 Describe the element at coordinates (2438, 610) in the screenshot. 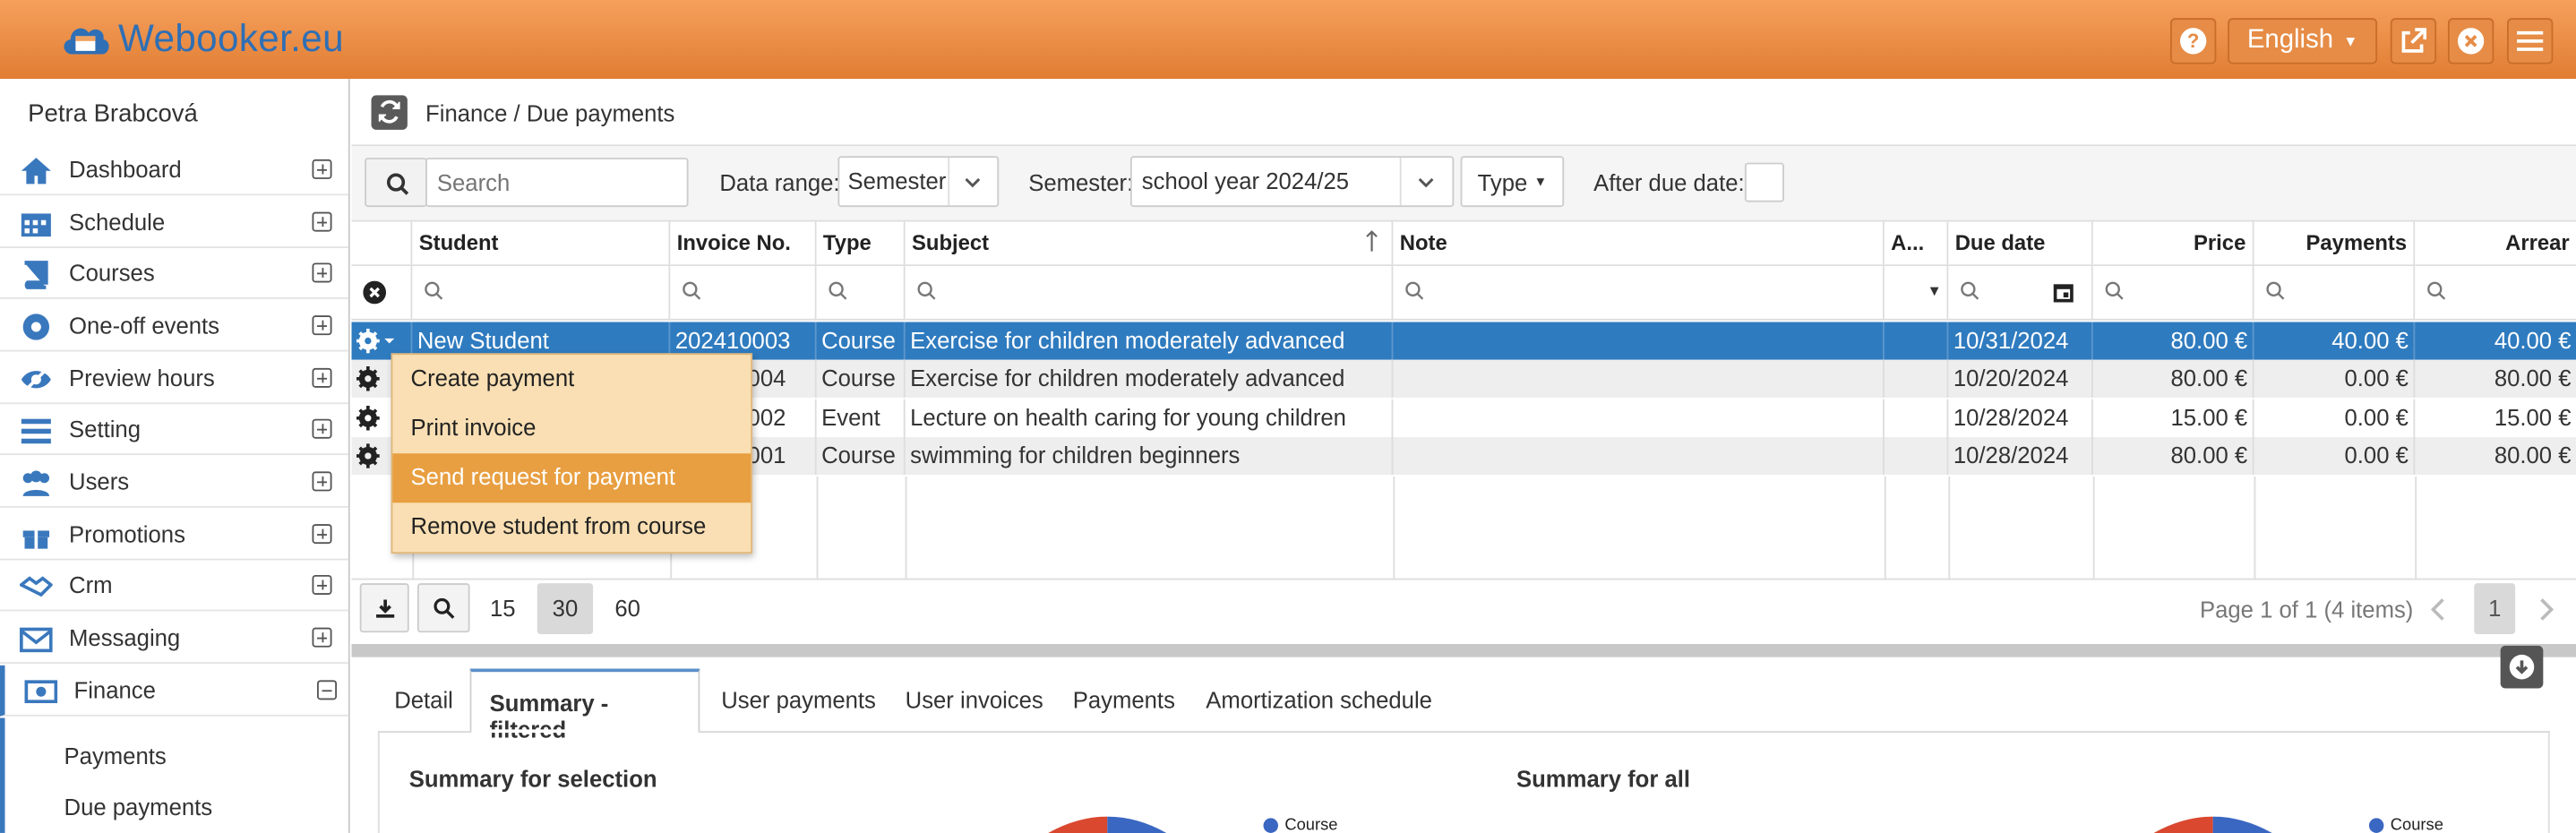

I see `prev-page-button` at that location.